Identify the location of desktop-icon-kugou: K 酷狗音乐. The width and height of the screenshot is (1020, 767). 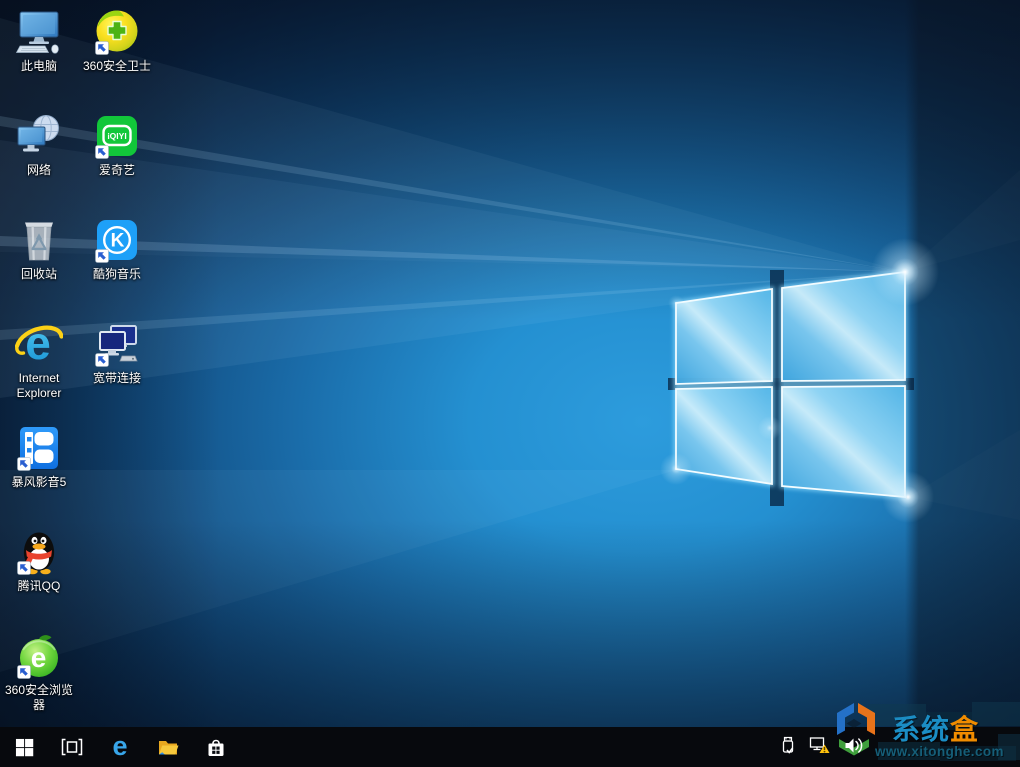
(117, 249).